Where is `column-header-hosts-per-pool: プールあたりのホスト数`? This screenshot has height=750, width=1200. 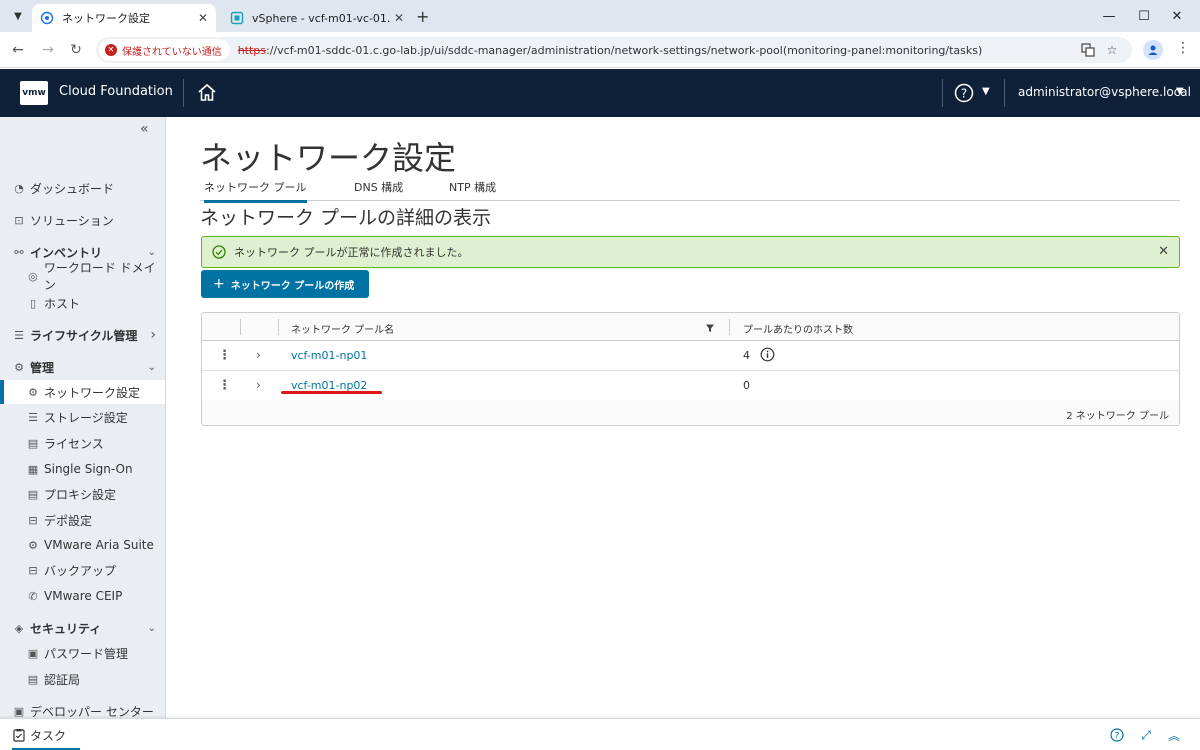 column-header-hosts-per-pool: プールあたりのホスト数 is located at coordinates (798, 328).